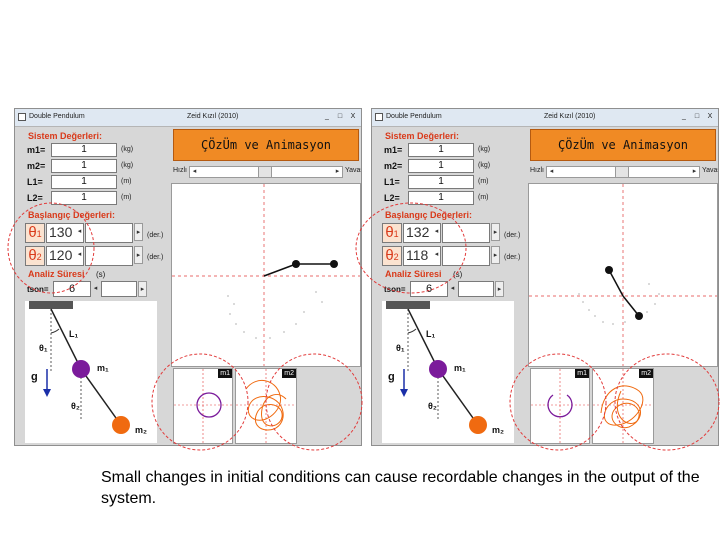 The height and width of the screenshot is (540, 720). I want to click on theta1-value: 132, so click(418, 232).